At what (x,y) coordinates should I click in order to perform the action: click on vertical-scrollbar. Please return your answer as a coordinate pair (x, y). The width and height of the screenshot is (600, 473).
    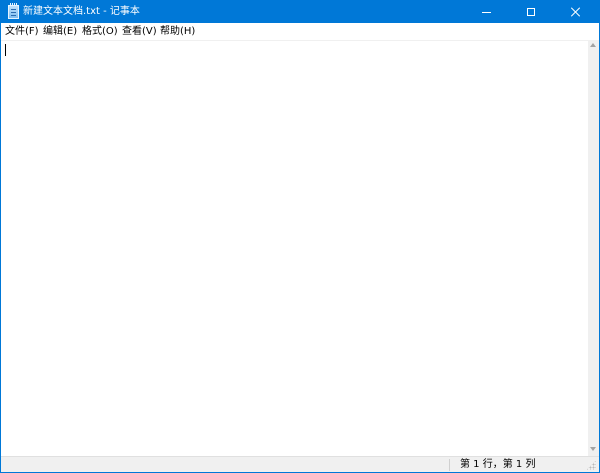
    Looking at the image, I should click on (593, 248).